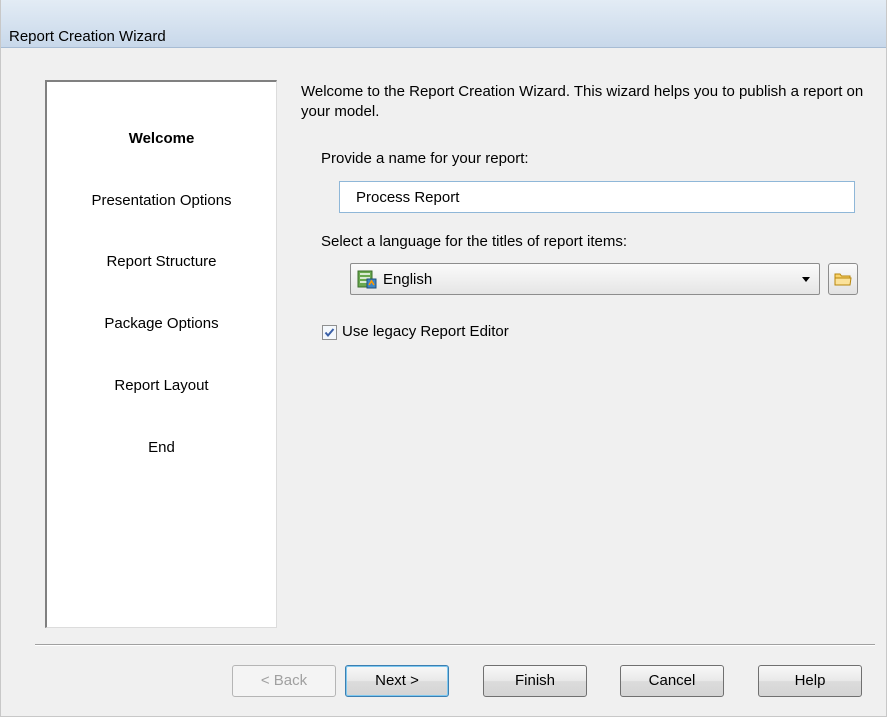 This screenshot has height=717, width=887. What do you see at coordinates (425, 158) in the screenshot?
I see `report-name-label: Provide a name for your report:` at bounding box center [425, 158].